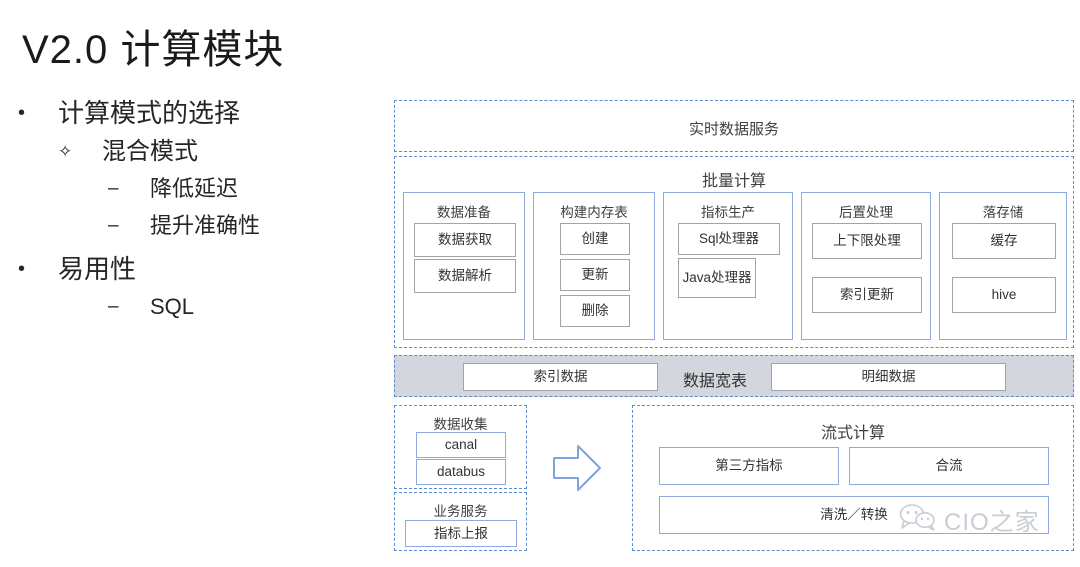  I want to click on batch-cell-label: 缓存, so click(1004, 241).